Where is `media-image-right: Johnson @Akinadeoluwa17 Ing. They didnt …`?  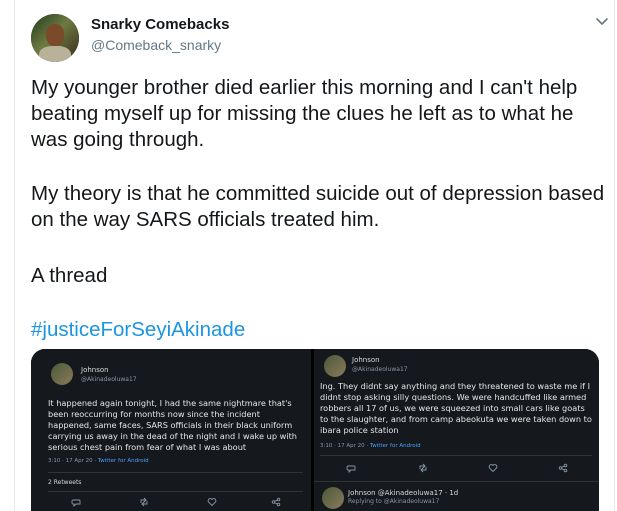 media-image-right: Johnson @Akinadeoluwa17 Ing. They didnt … is located at coordinates (456, 430).